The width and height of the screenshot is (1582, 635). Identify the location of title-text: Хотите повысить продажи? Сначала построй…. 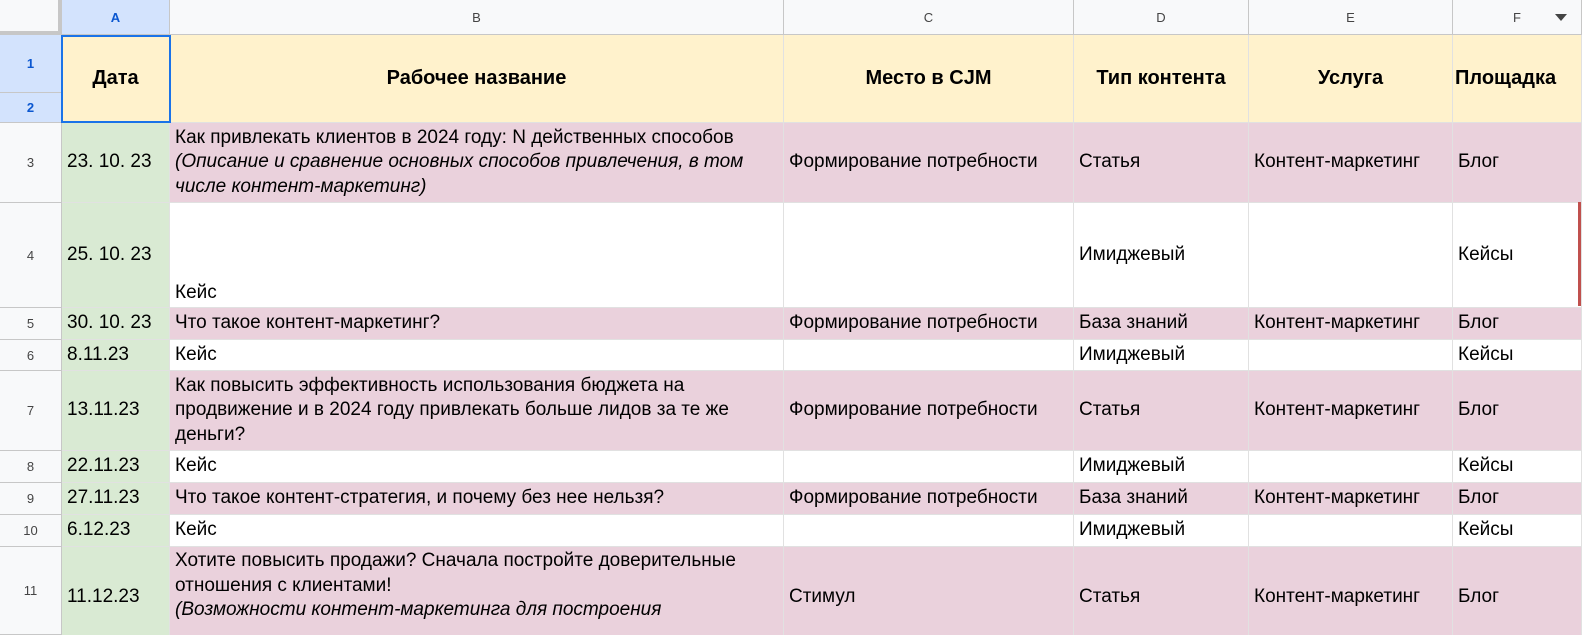
(455, 573).